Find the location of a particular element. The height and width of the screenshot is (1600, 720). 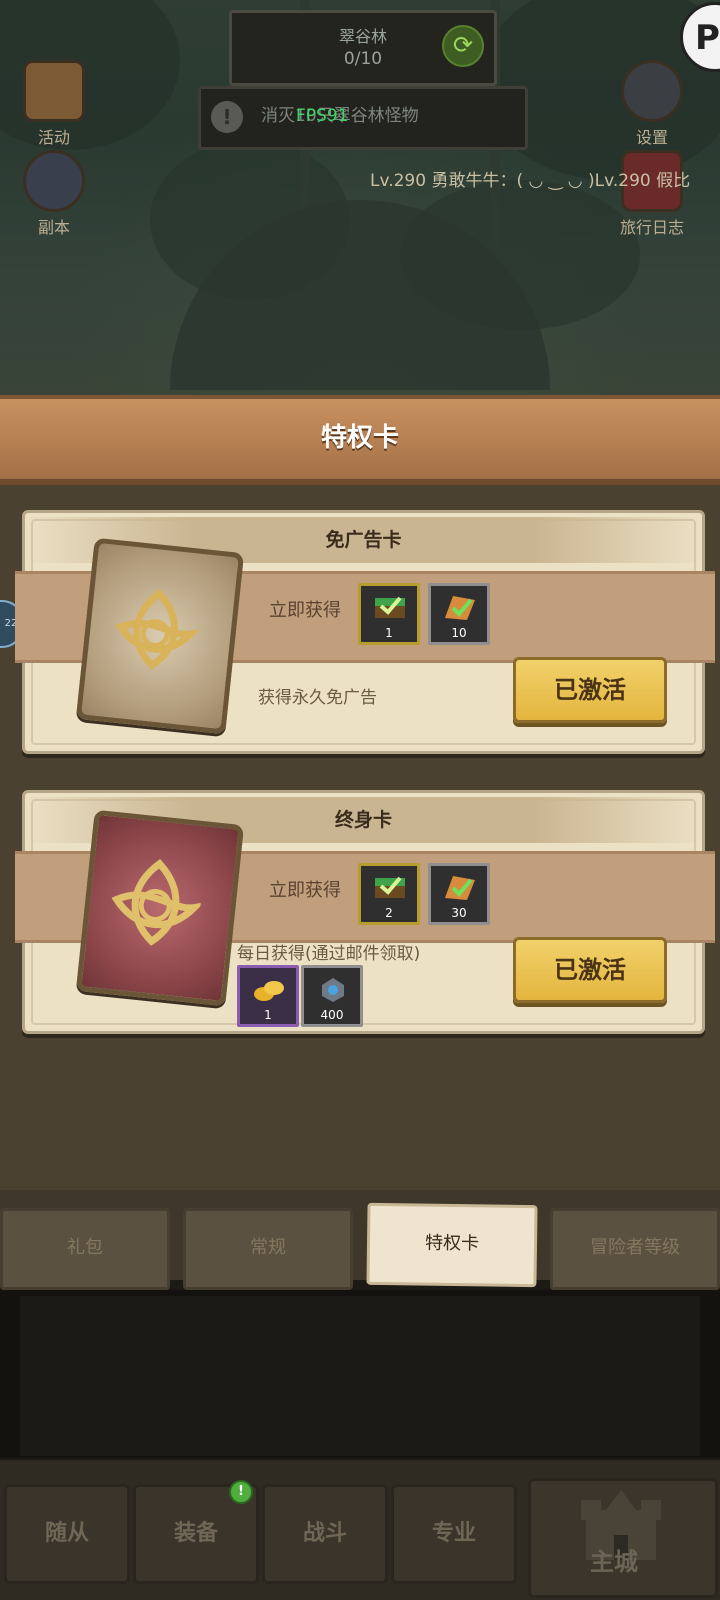

tab-privilege-card: 特权卡 is located at coordinates (452, 1245).